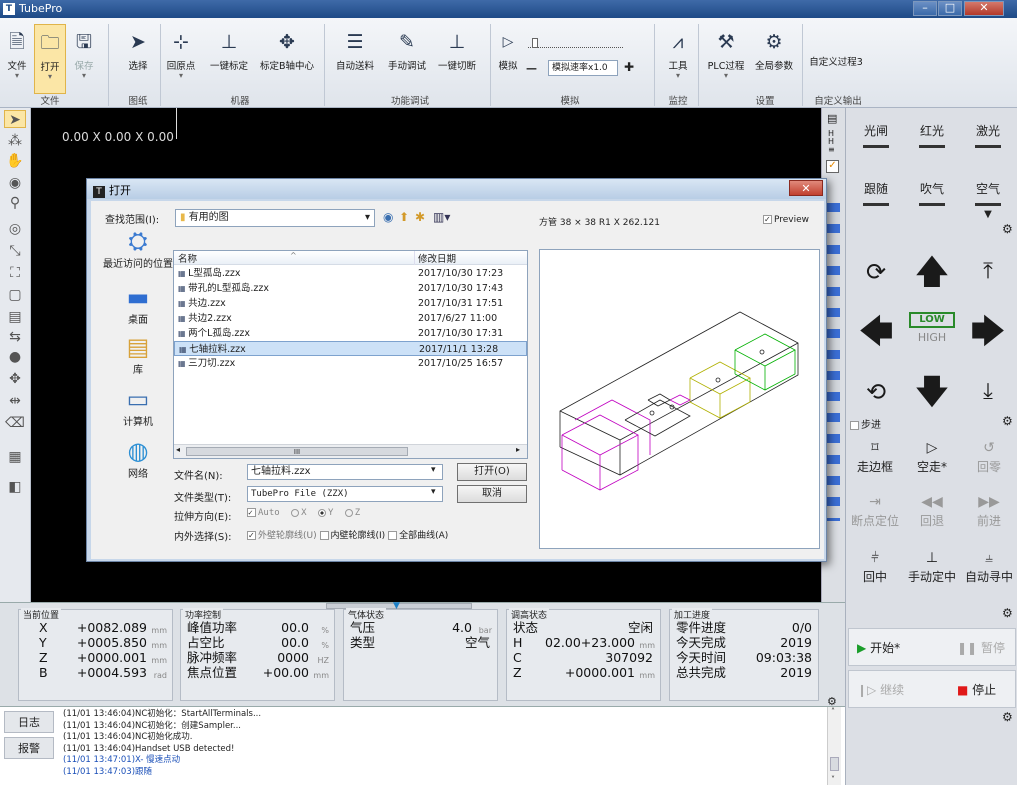 The width and height of the screenshot is (1017, 785). What do you see at coordinates (876, 272) in the screenshot?
I see `rotate-cw-icon: ⟳` at bounding box center [876, 272].